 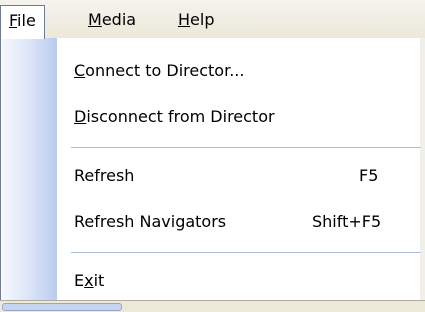 I want to click on menu-media-mnemonic: M, so click(x=95, y=19).